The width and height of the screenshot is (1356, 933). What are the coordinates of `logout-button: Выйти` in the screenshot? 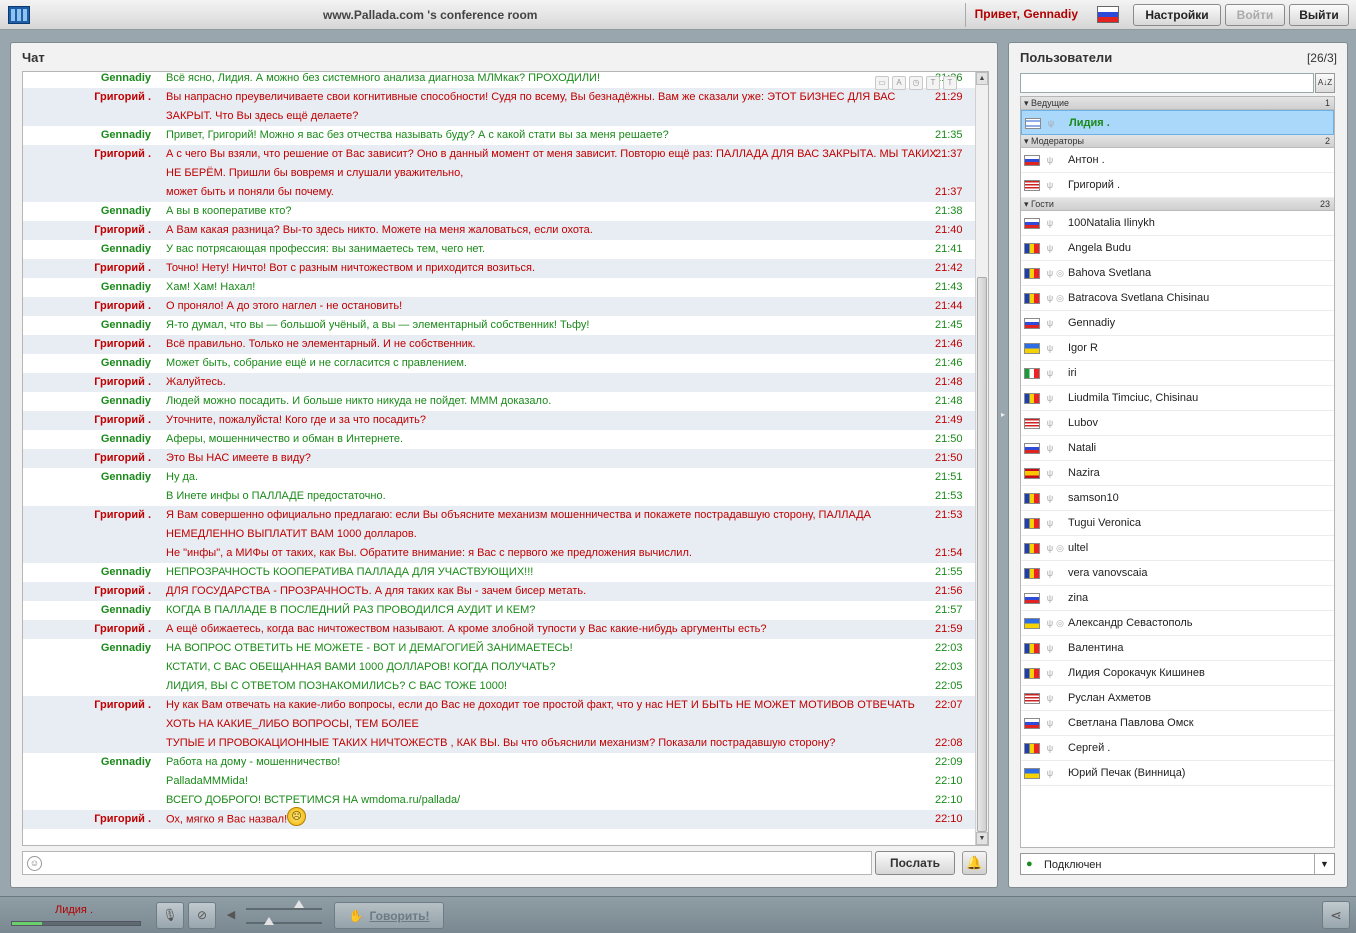 It's located at (1319, 15).